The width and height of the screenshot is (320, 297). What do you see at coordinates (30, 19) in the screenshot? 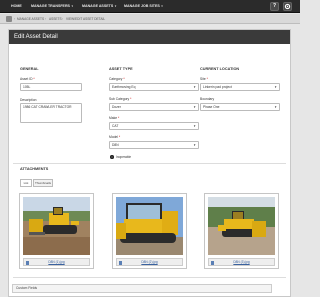
I see `breadcrumb-manage-assets: MANAGE ASSETS` at bounding box center [30, 19].